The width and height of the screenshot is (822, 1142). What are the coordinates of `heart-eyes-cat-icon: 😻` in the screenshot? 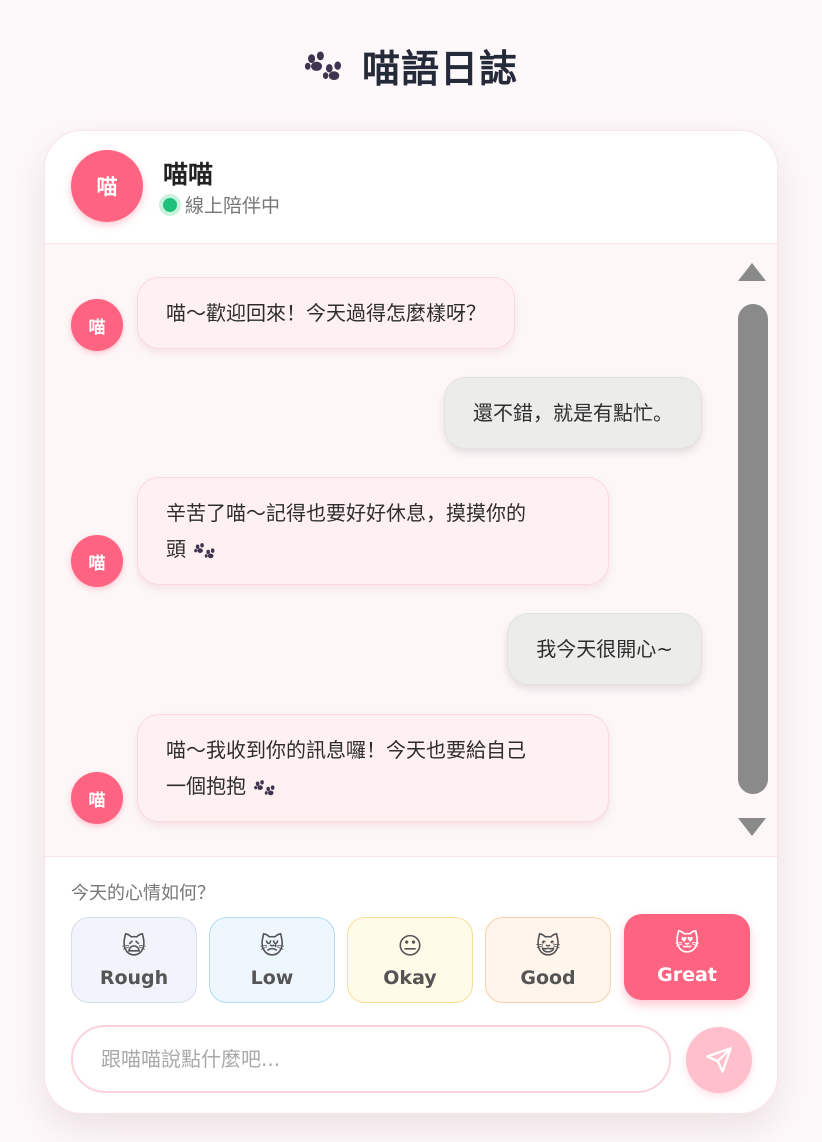 It's located at (687, 943).